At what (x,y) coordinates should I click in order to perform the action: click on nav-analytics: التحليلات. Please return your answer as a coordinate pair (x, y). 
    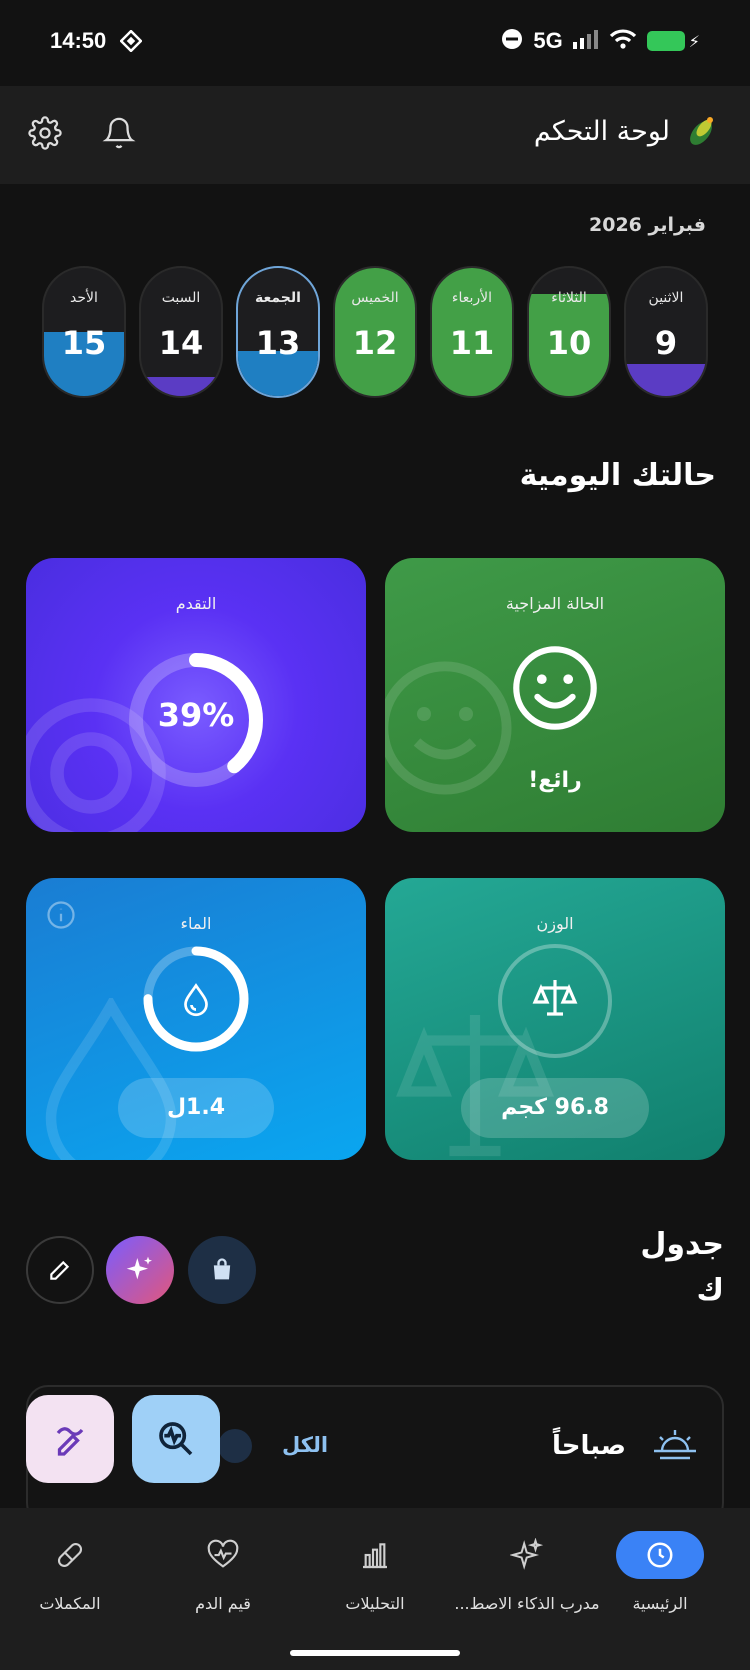
    Looking at the image, I should click on (375, 1571).